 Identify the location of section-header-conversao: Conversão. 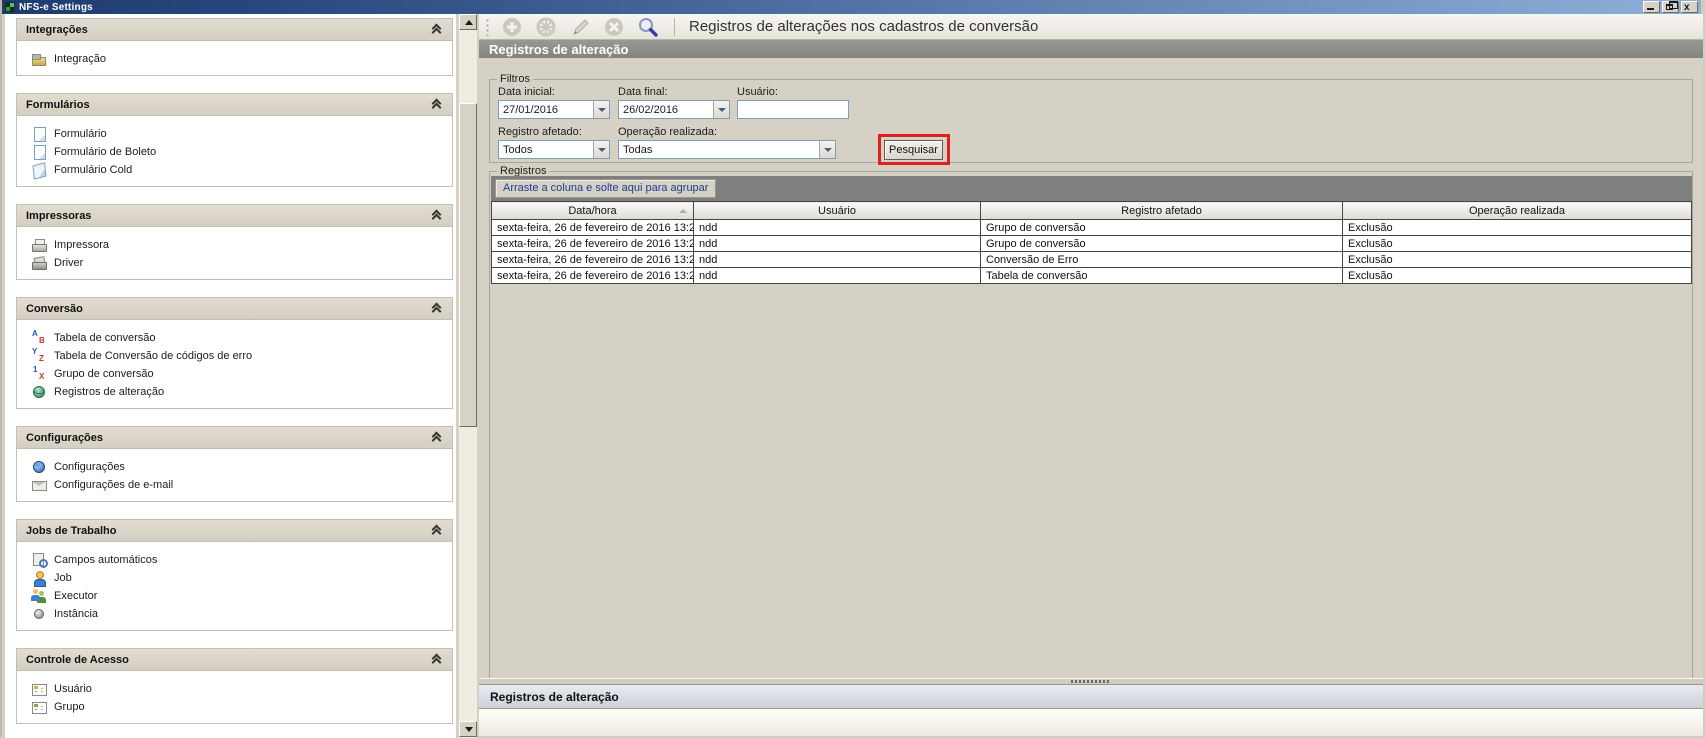
(234, 309).